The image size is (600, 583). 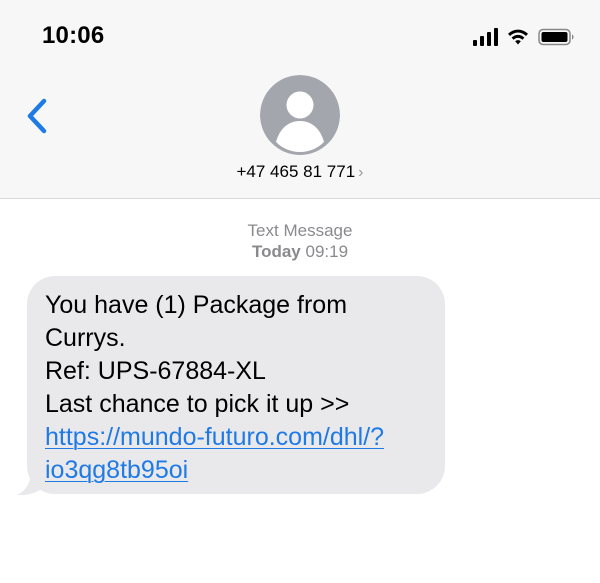 I want to click on date-day: Today, so click(x=276, y=251).